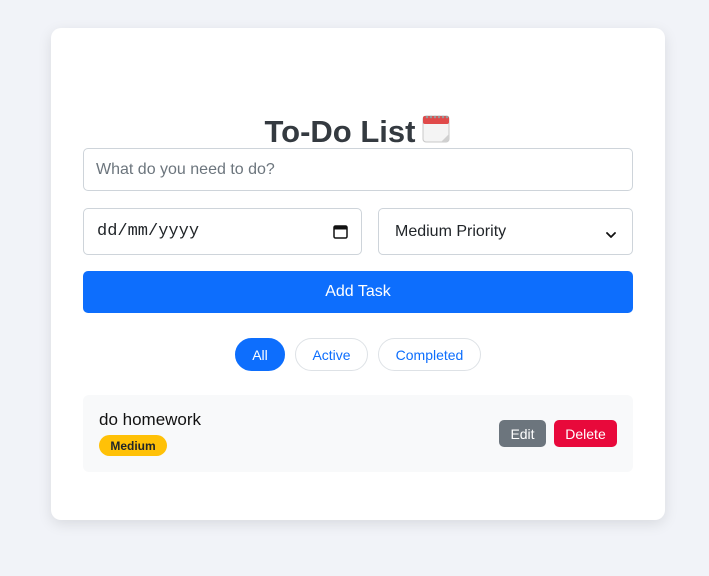 The width and height of the screenshot is (709, 576). What do you see at coordinates (358, 433) in the screenshot?
I see `task-item: do homework Medium Edit Delete` at bounding box center [358, 433].